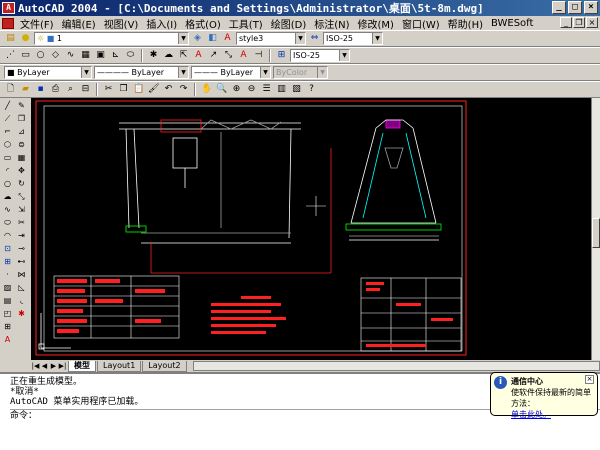 The width and height of the screenshot is (600, 450). What do you see at coordinates (320, 55) in the screenshot?
I see `table-style-select: ISO-25 ▼` at bounding box center [320, 55].